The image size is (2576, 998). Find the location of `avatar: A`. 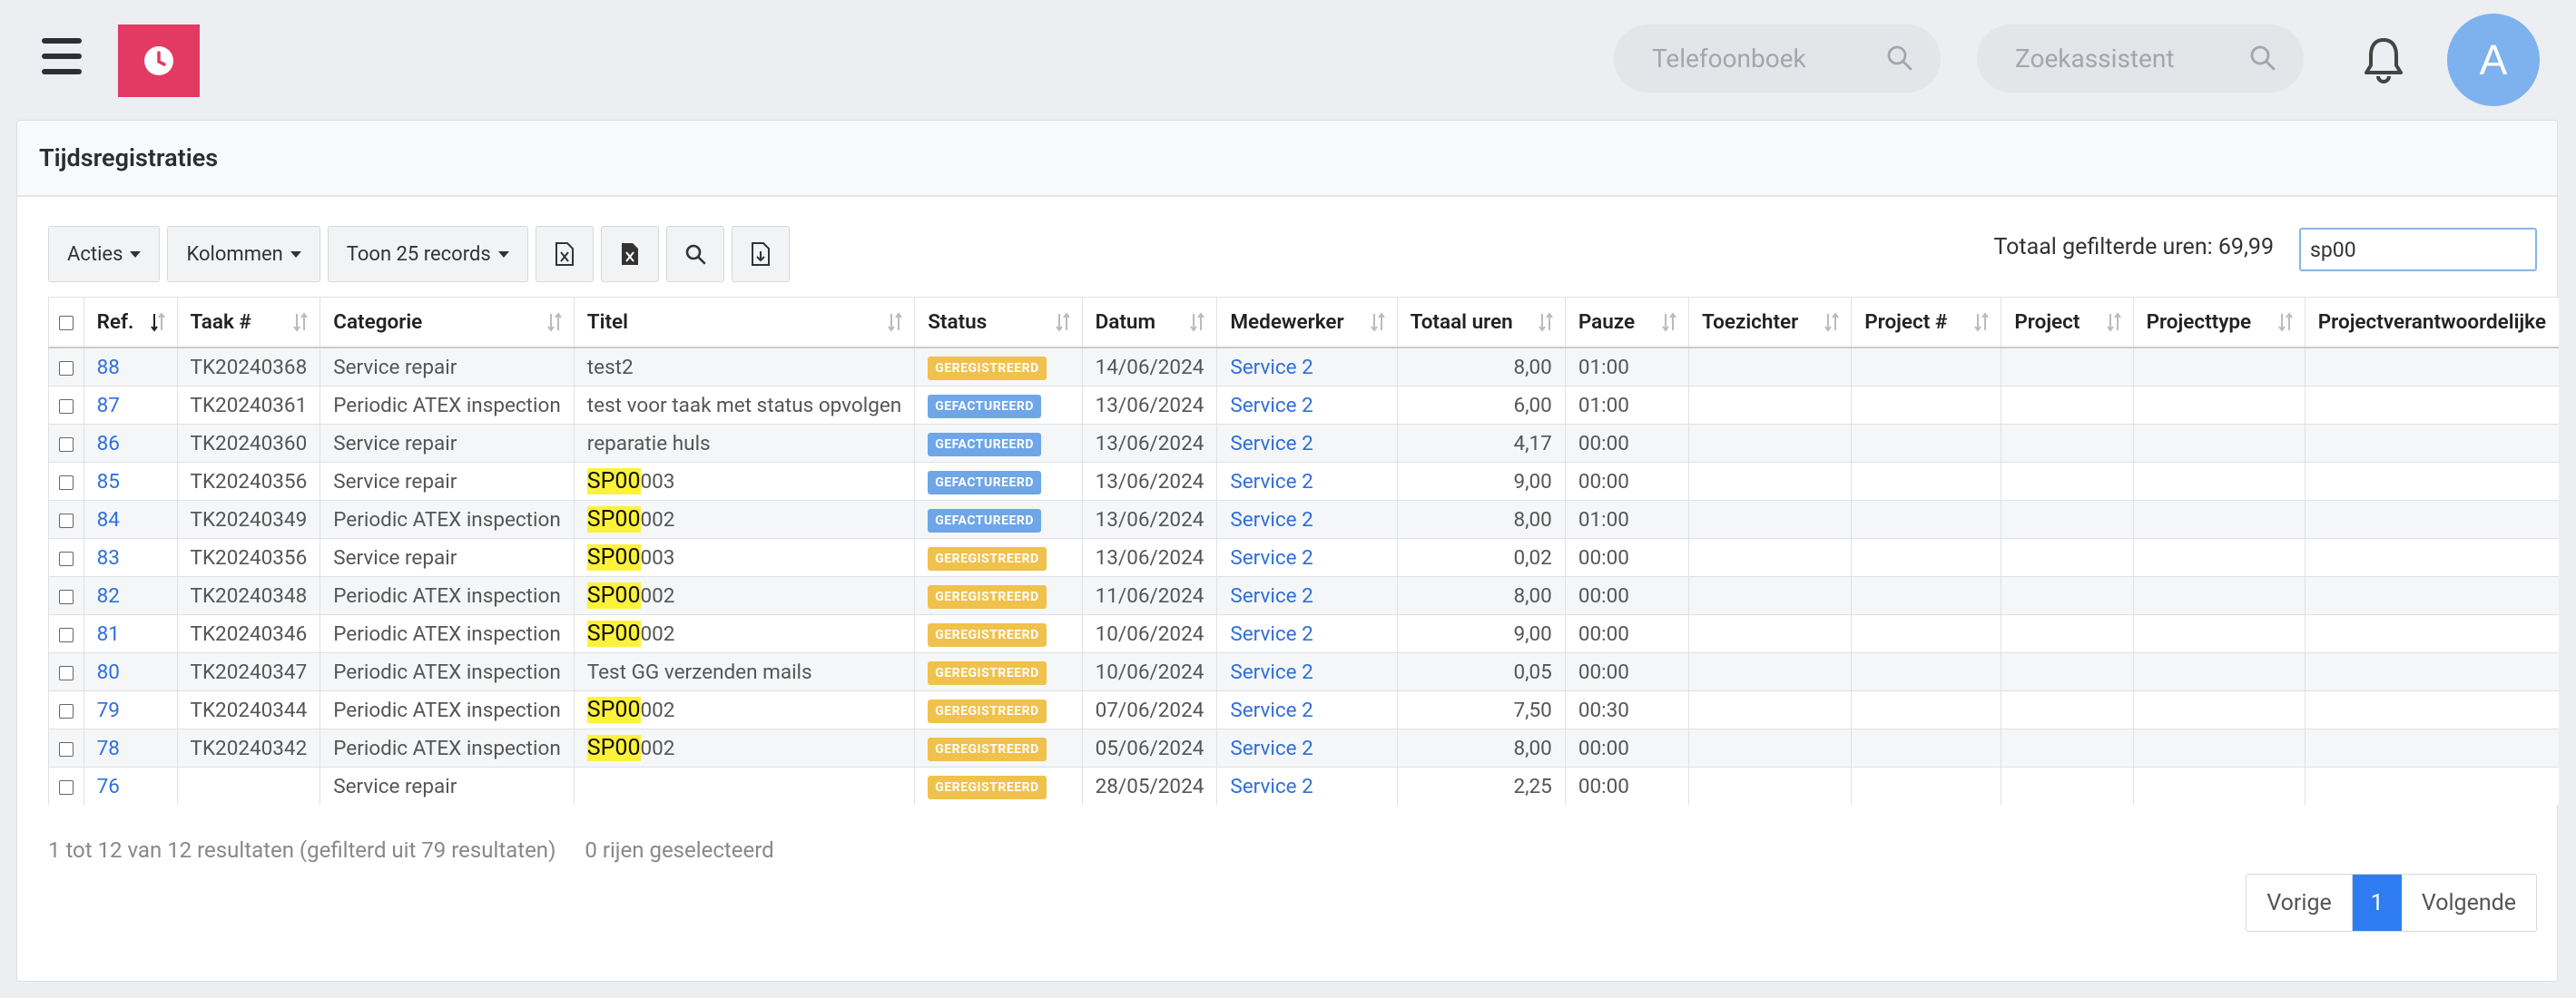

avatar: A is located at coordinates (2493, 60).